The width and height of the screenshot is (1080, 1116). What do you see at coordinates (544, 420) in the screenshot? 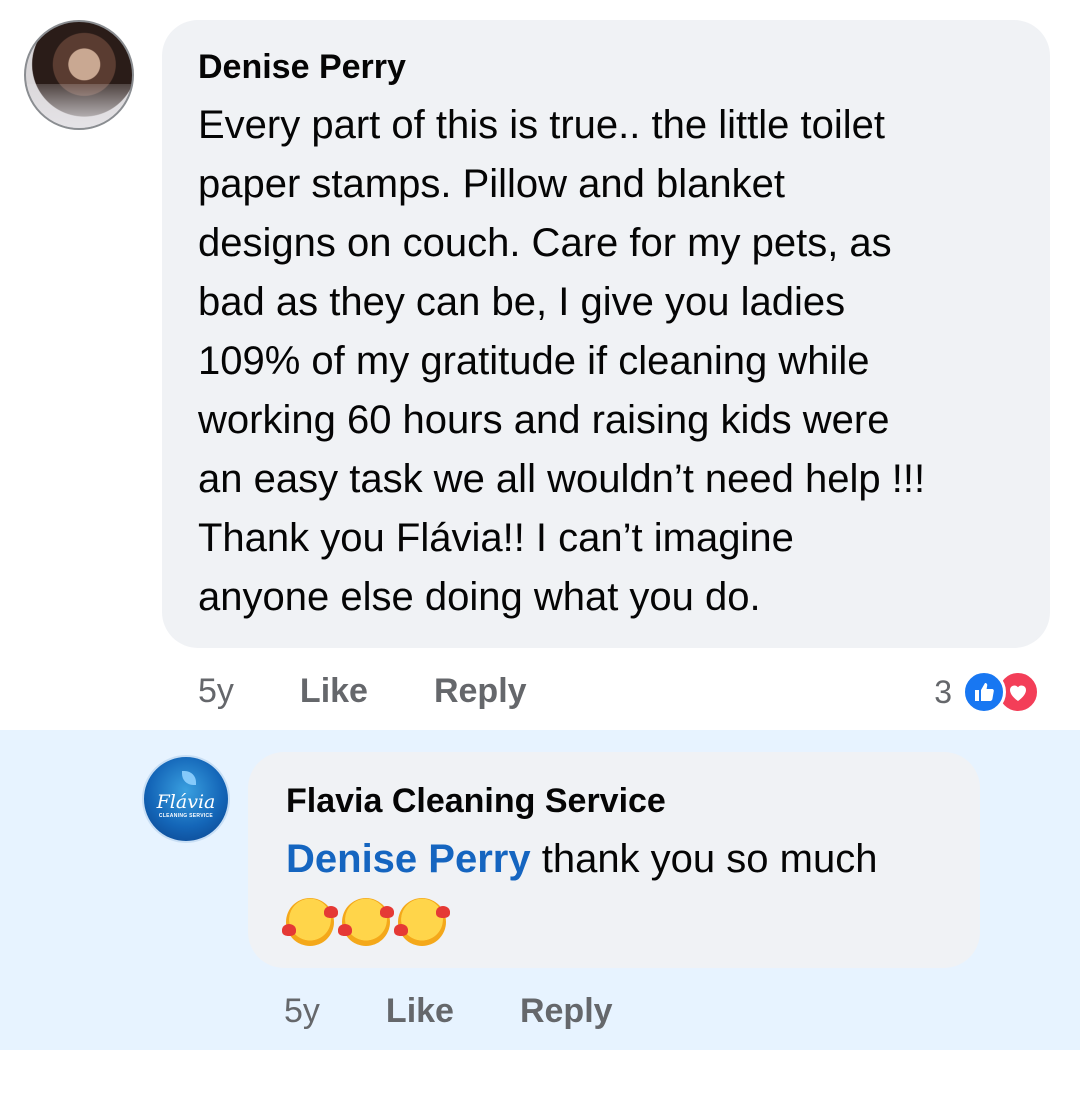
I see `comment-line: working 60 hours and raising kids were` at bounding box center [544, 420].